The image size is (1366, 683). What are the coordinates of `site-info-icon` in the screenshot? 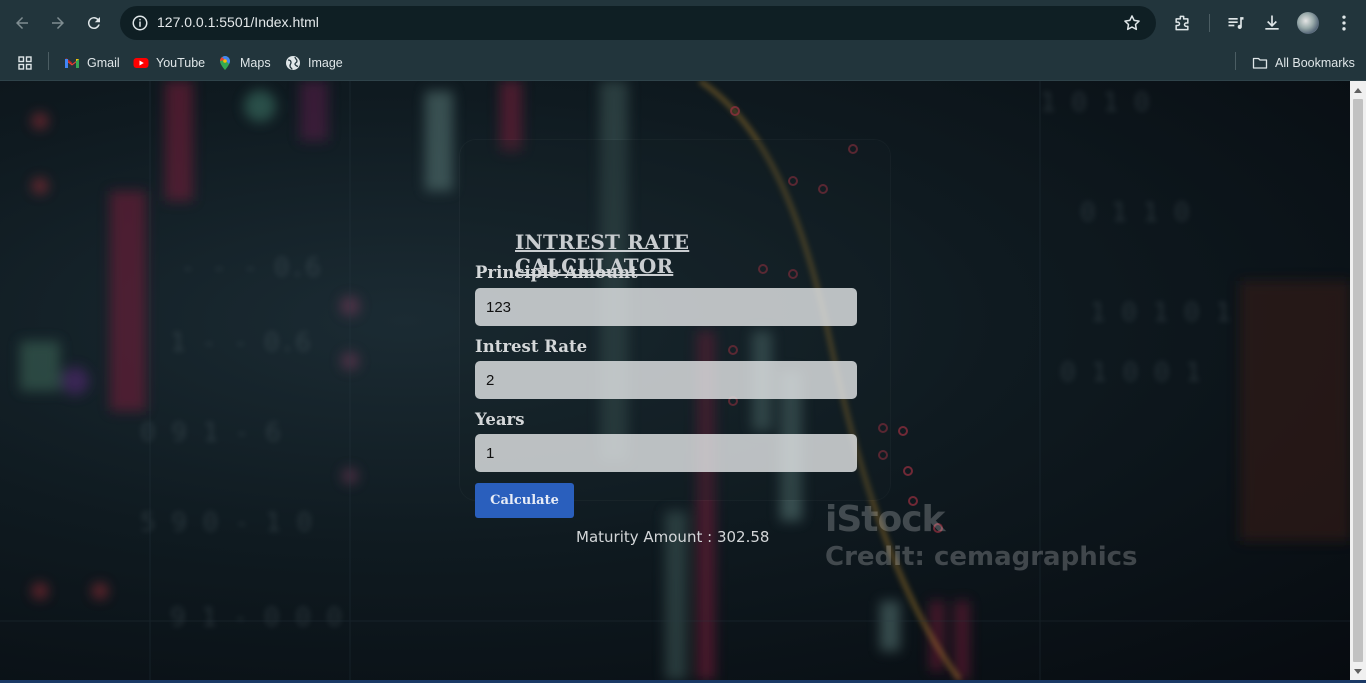 It's located at (140, 23).